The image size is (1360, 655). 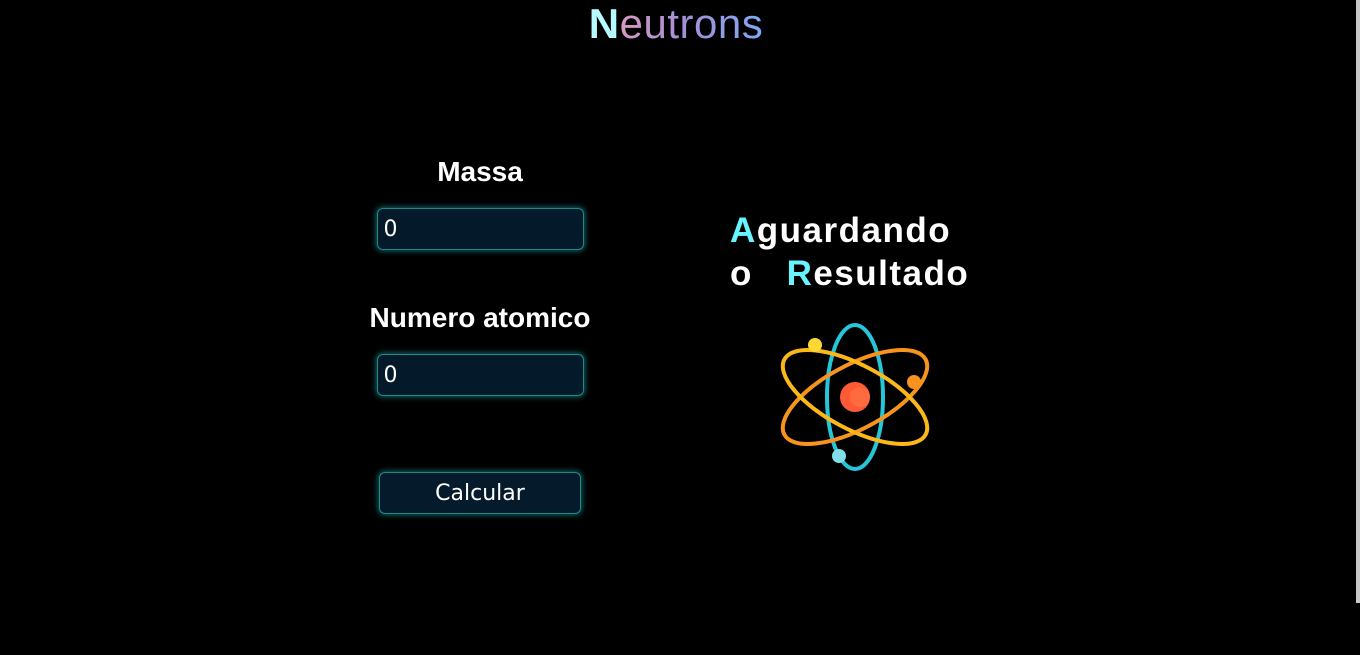 What do you see at coordinates (839, 456) in the screenshot?
I see `electron-cyan` at bounding box center [839, 456].